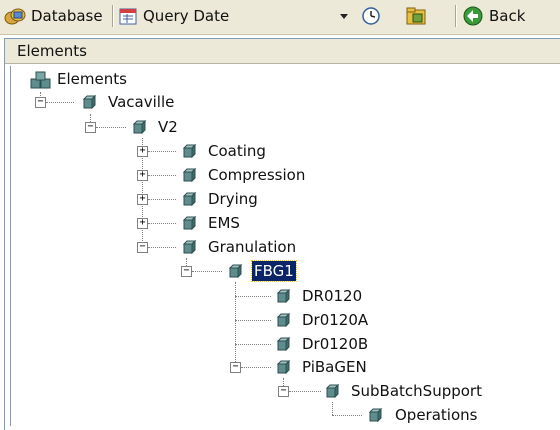  Describe the element at coordinates (335, 320) in the screenshot. I see `tree-node-dr0120a: Dr0120A` at that location.